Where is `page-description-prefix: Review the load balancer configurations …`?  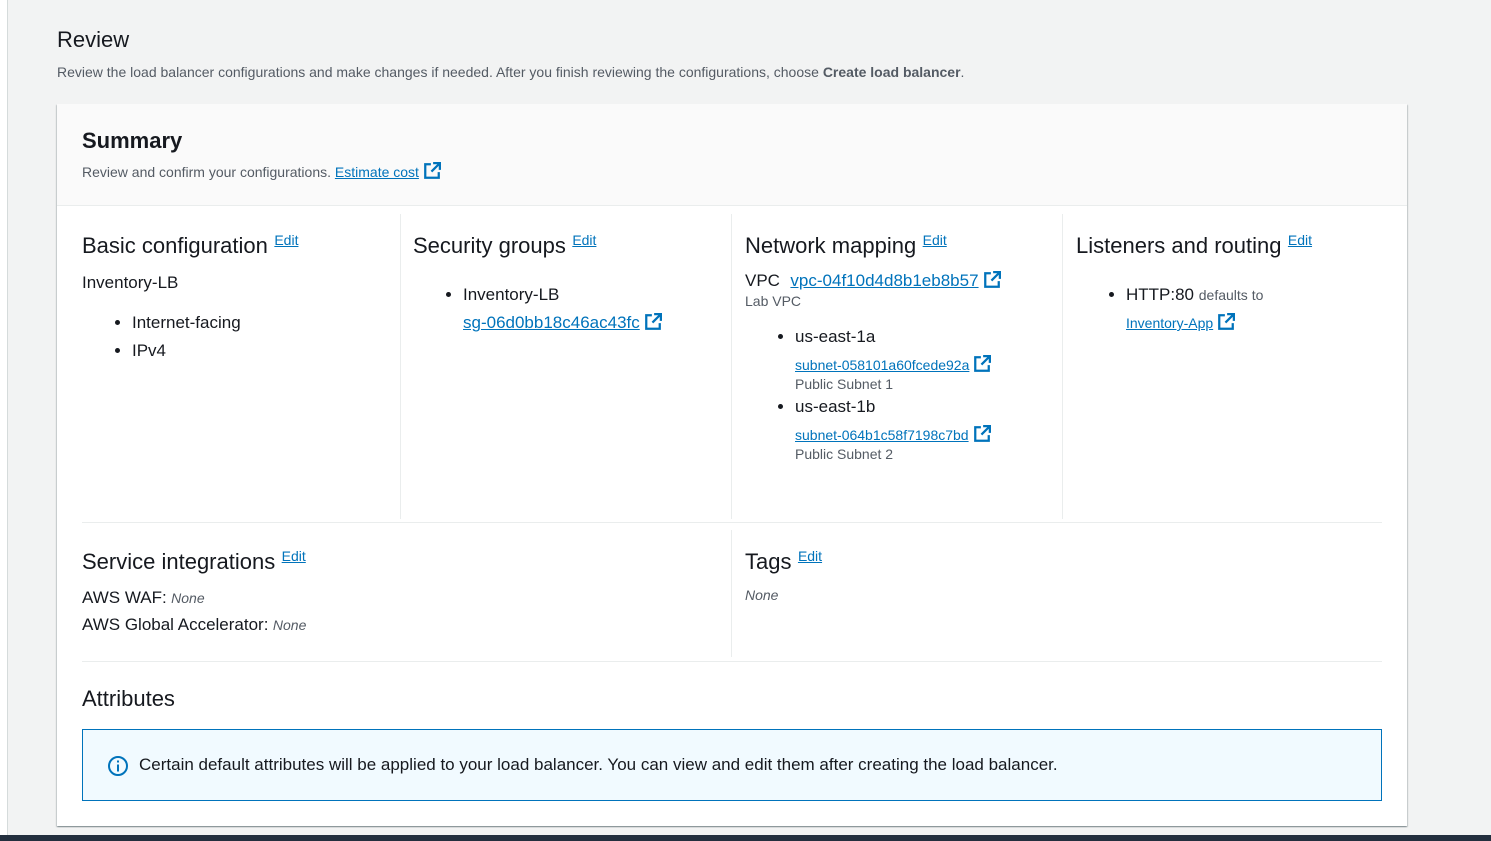
page-description-prefix: Review the load balancer configurations … is located at coordinates (440, 72).